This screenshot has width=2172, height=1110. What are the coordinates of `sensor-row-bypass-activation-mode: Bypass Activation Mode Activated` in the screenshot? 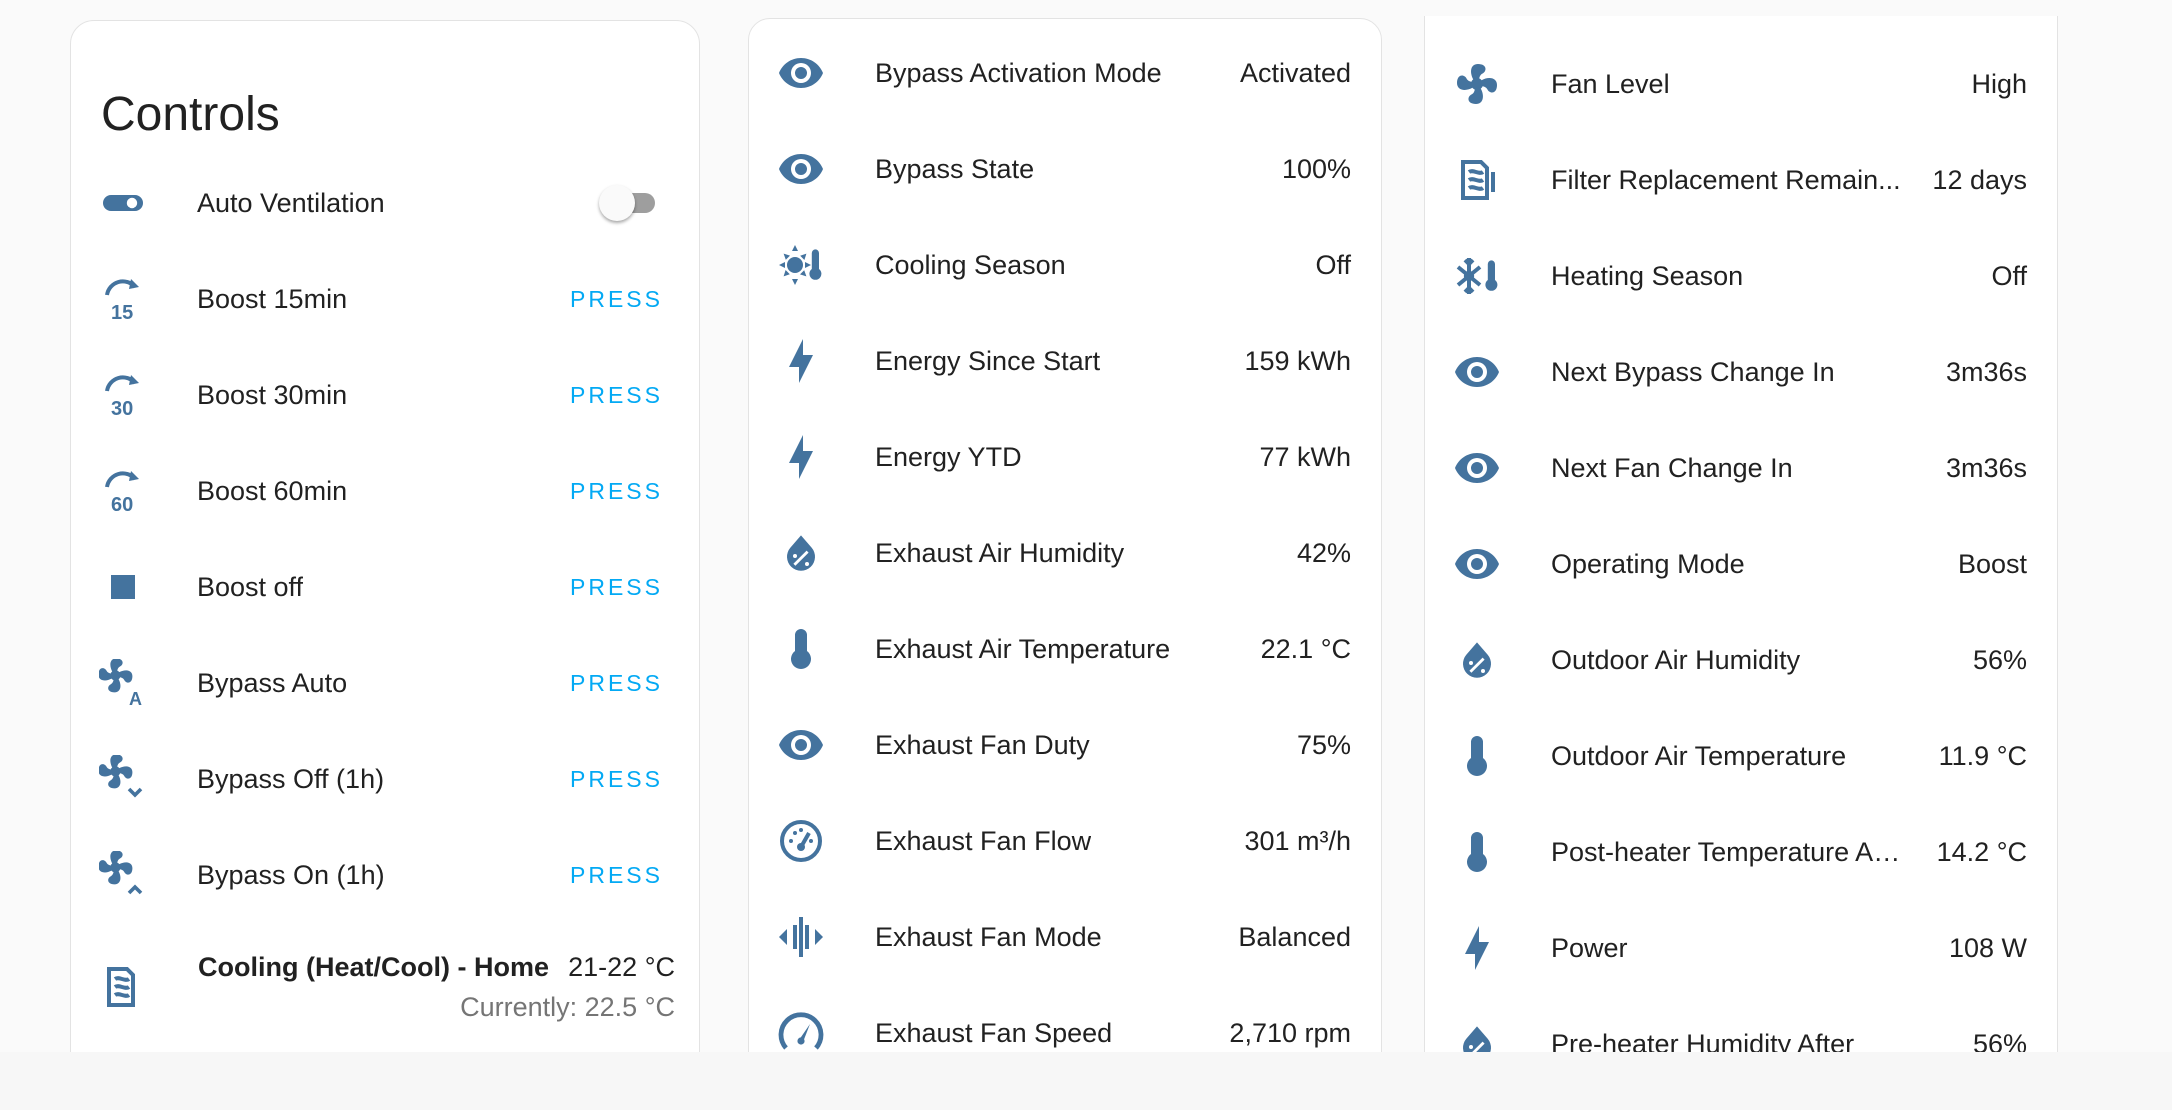 It's located at (1065, 73).